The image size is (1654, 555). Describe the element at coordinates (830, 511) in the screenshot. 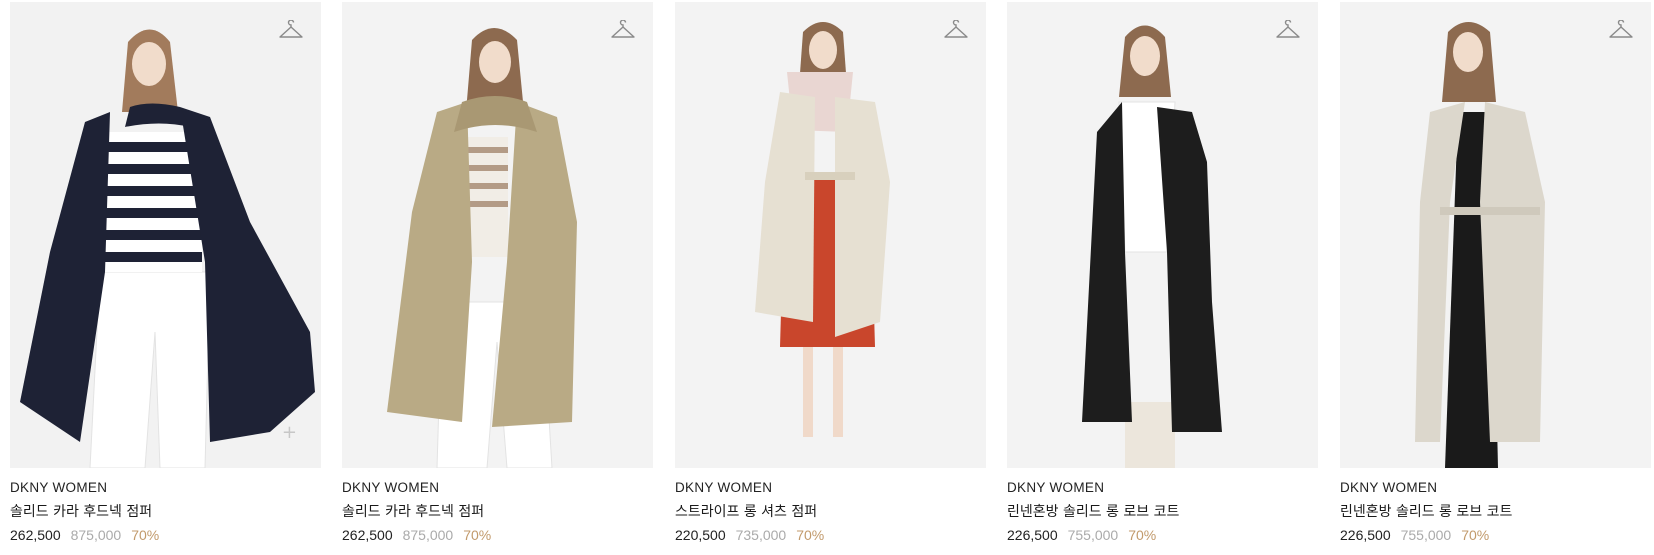

I see `product-name: 스트라이프 롱 셔츠 점퍼` at that location.